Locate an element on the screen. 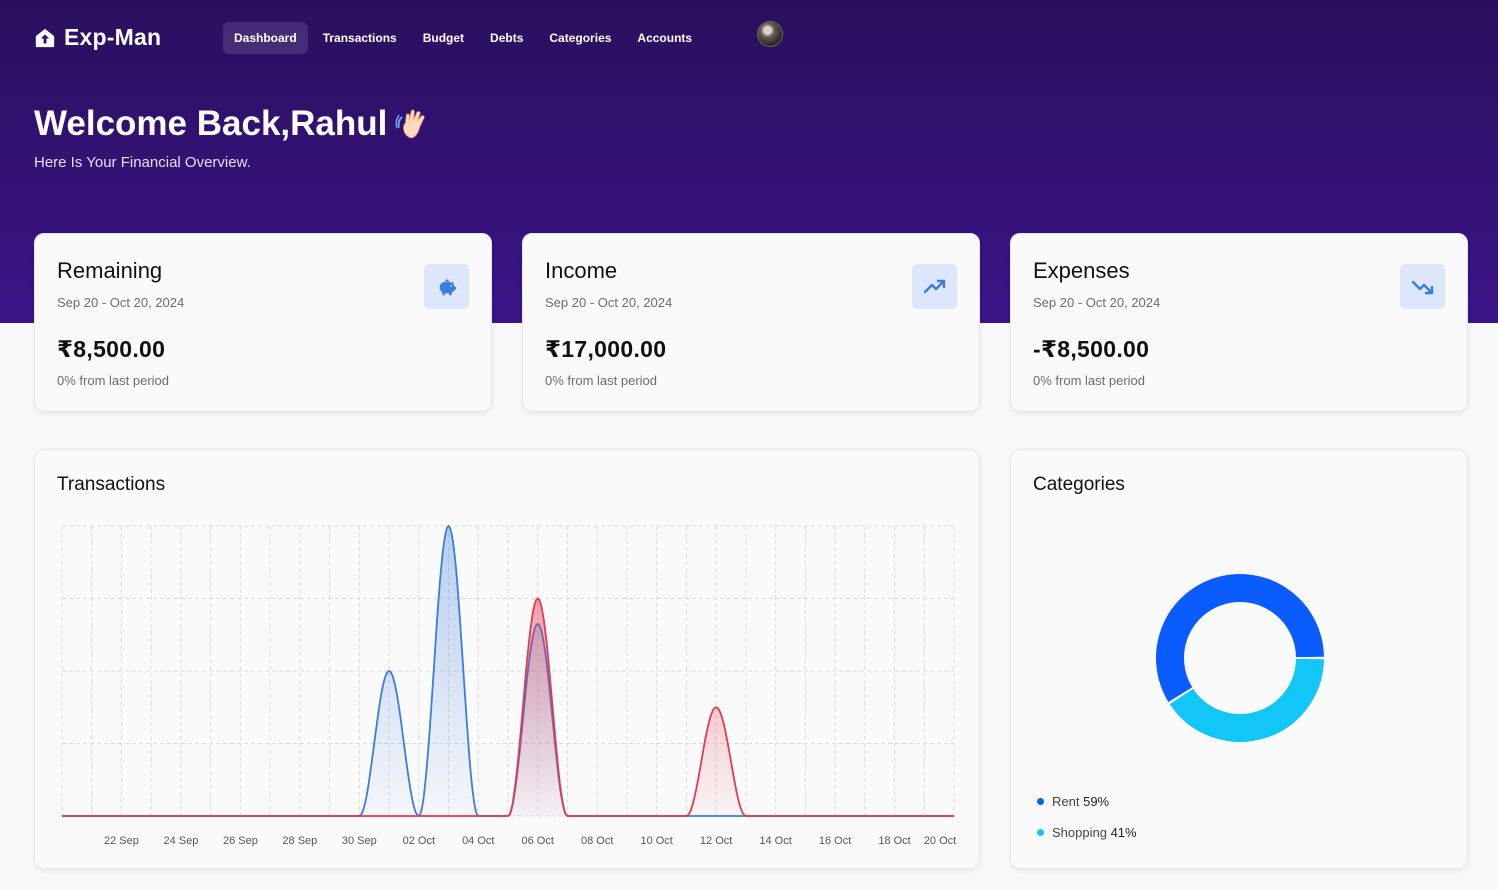  stat-amount: ₹17,000.00 is located at coordinates (606, 349).